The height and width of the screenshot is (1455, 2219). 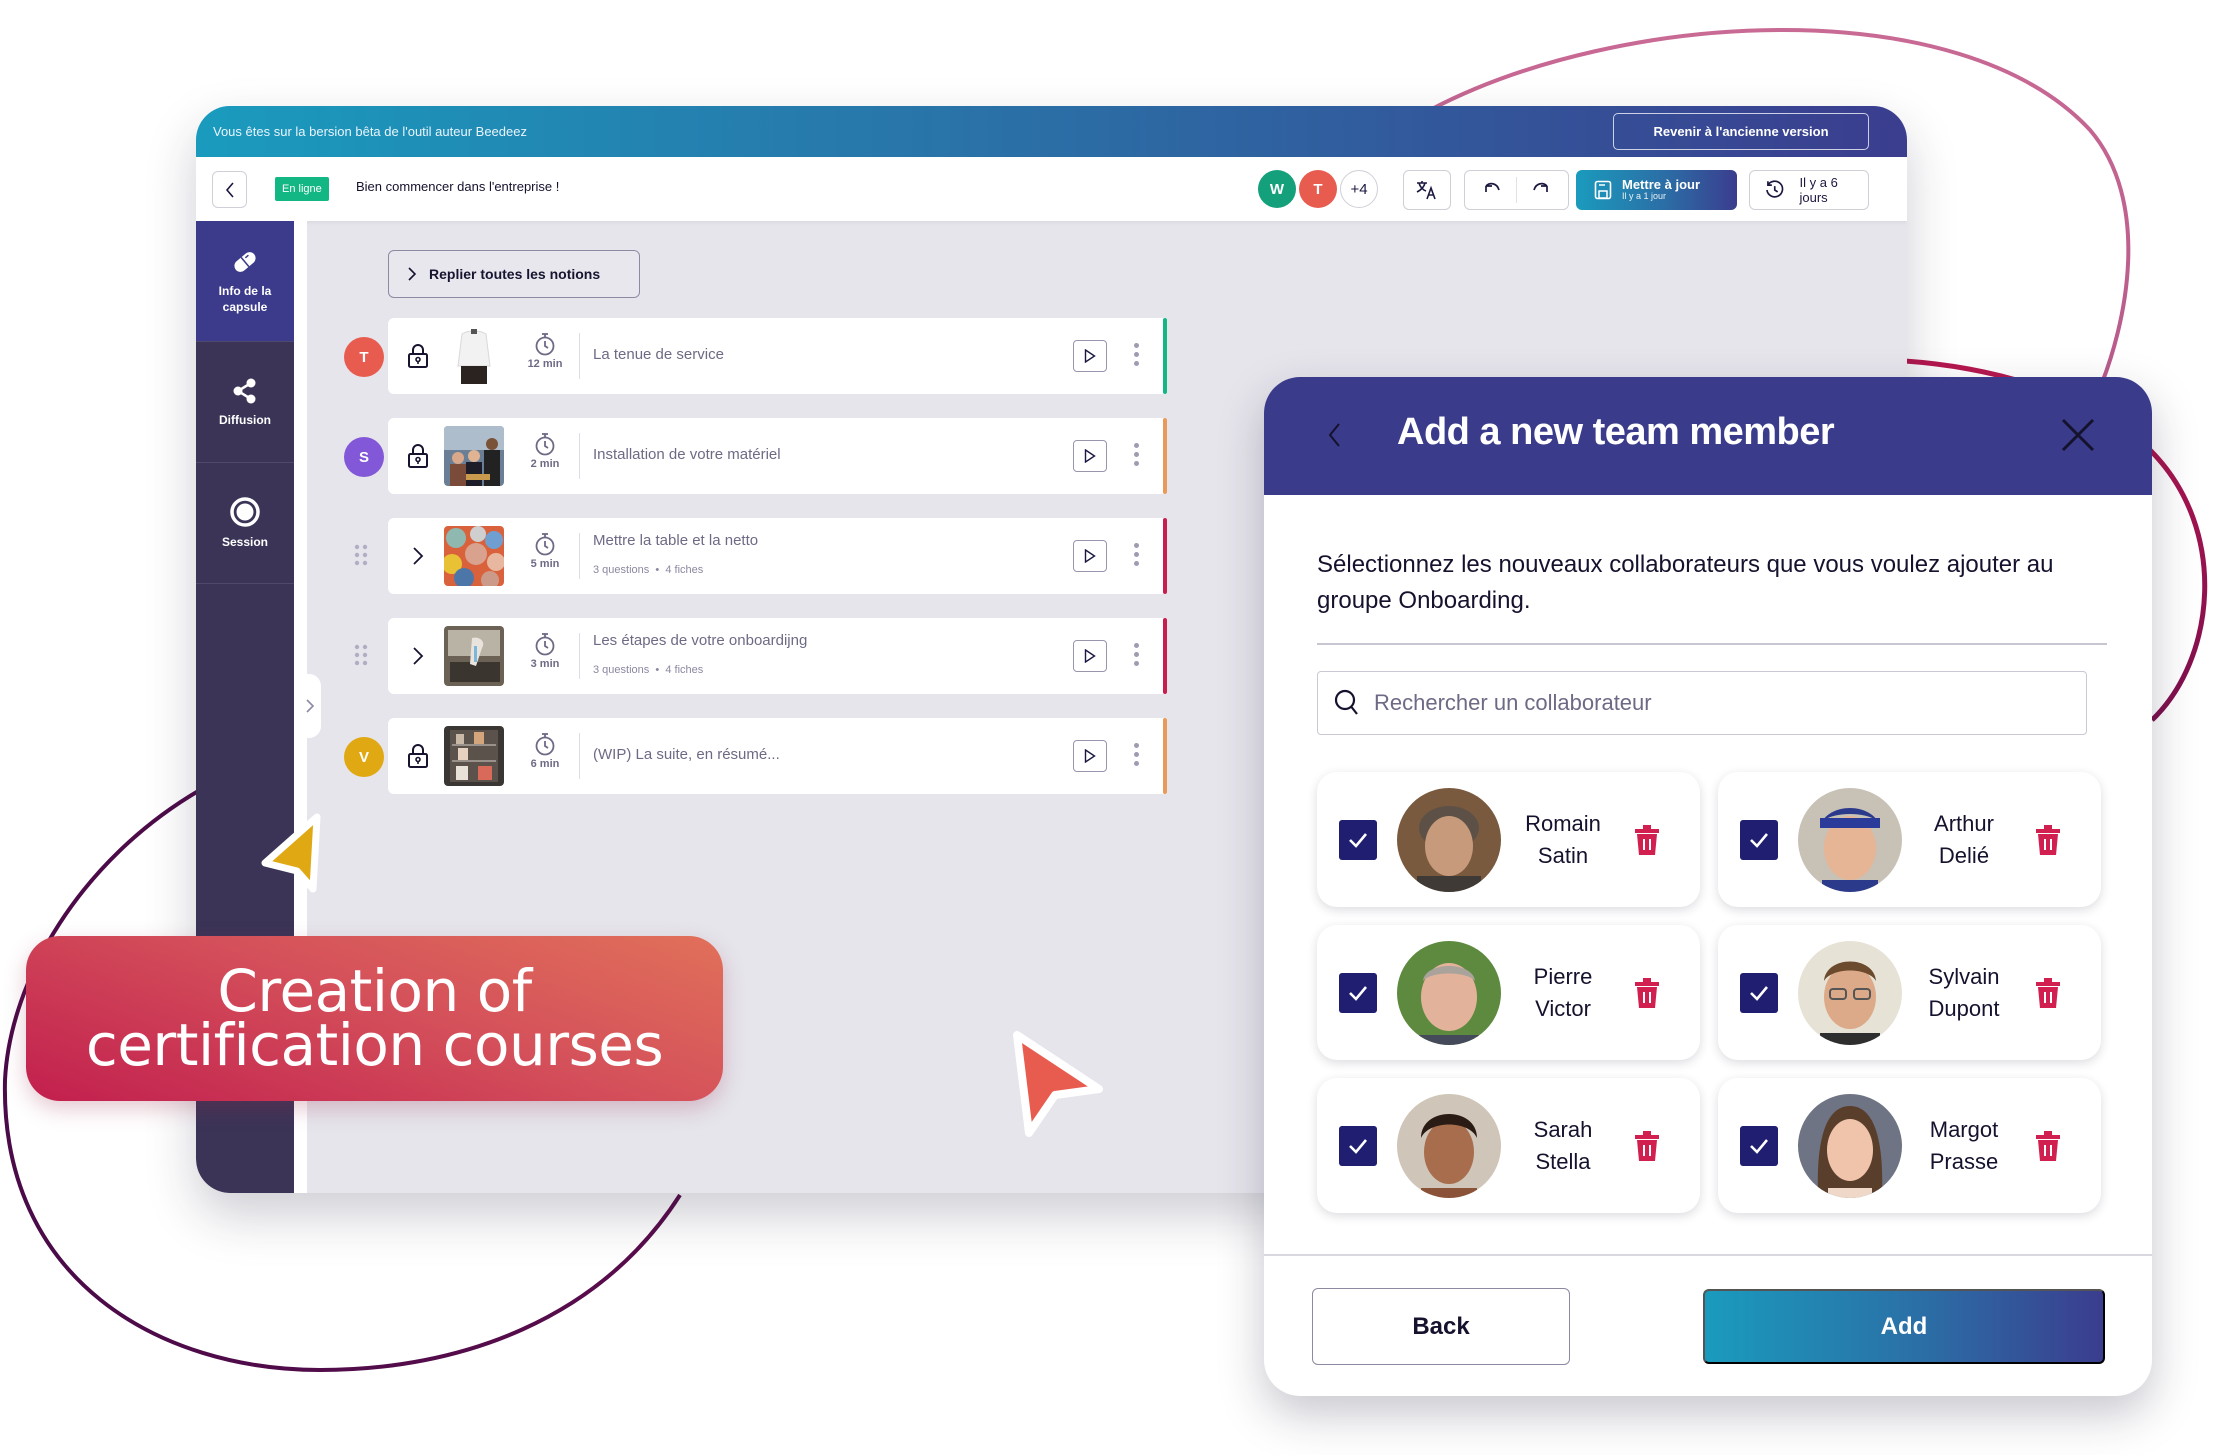 What do you see at coordinates (302, 189) in the screenshot?
I see `status-badge: En ligne` at bounding box center [302, 189].